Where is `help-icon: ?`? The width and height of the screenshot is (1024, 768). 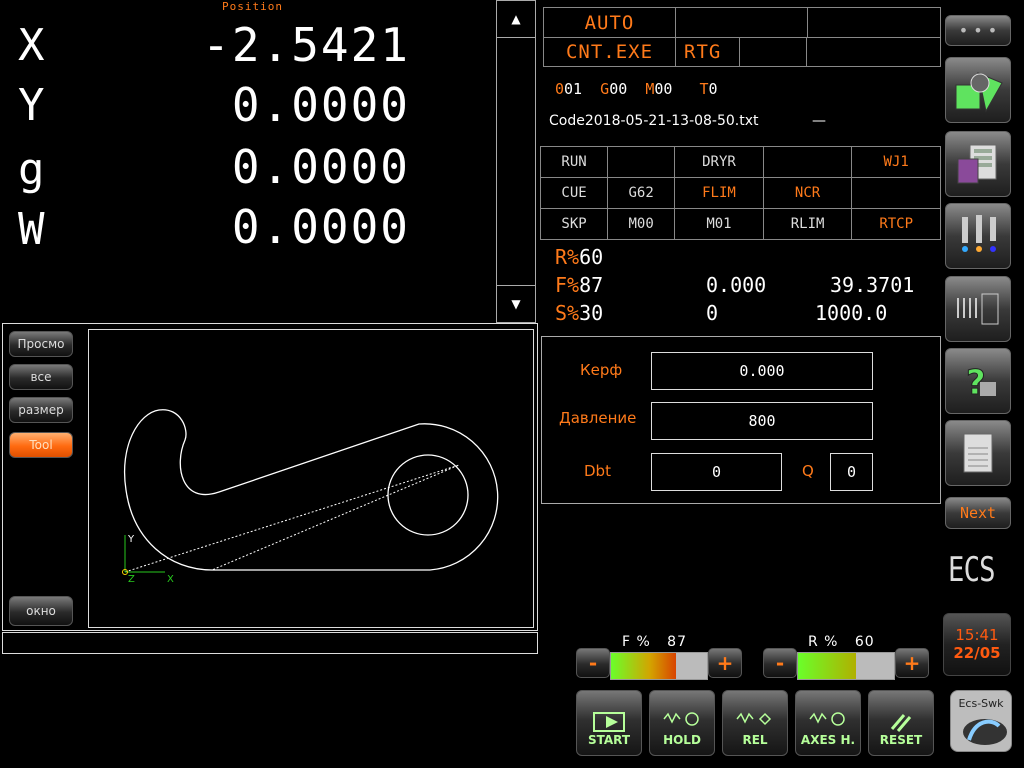 help-icon: ? is located at coordinates (981, 383).